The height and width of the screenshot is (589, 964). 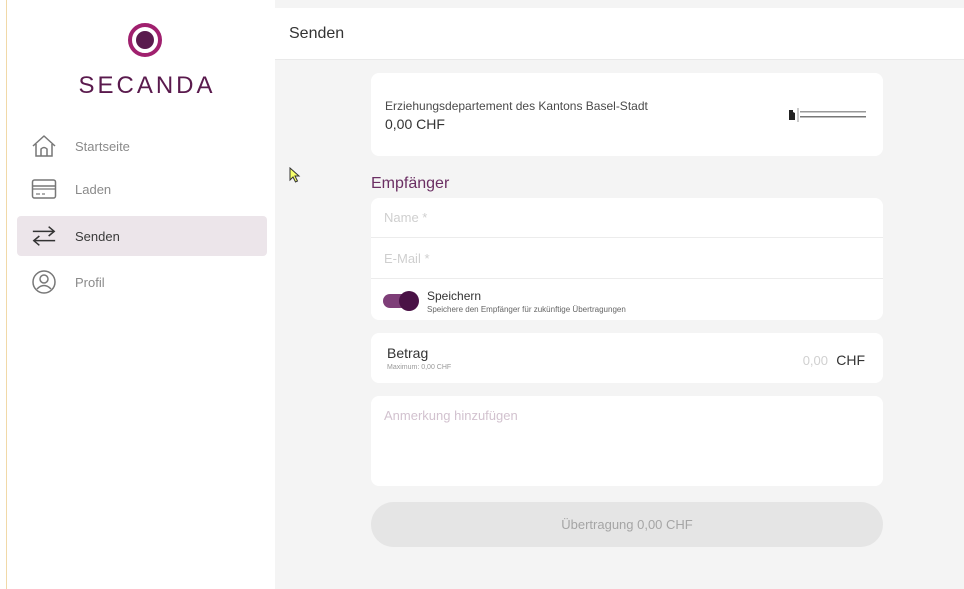 I want to click on email-field, so click(x=627, y=259).